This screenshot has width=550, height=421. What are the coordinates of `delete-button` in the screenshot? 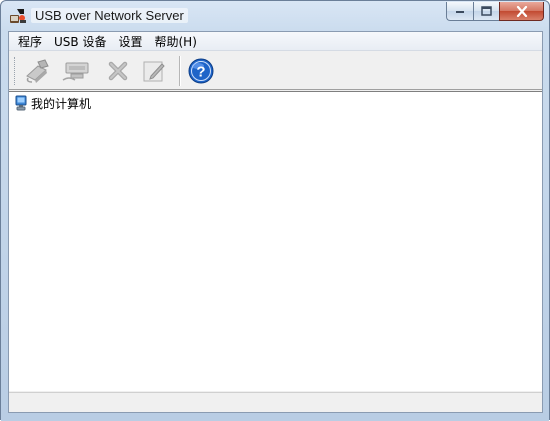 It's located at (118, 71).